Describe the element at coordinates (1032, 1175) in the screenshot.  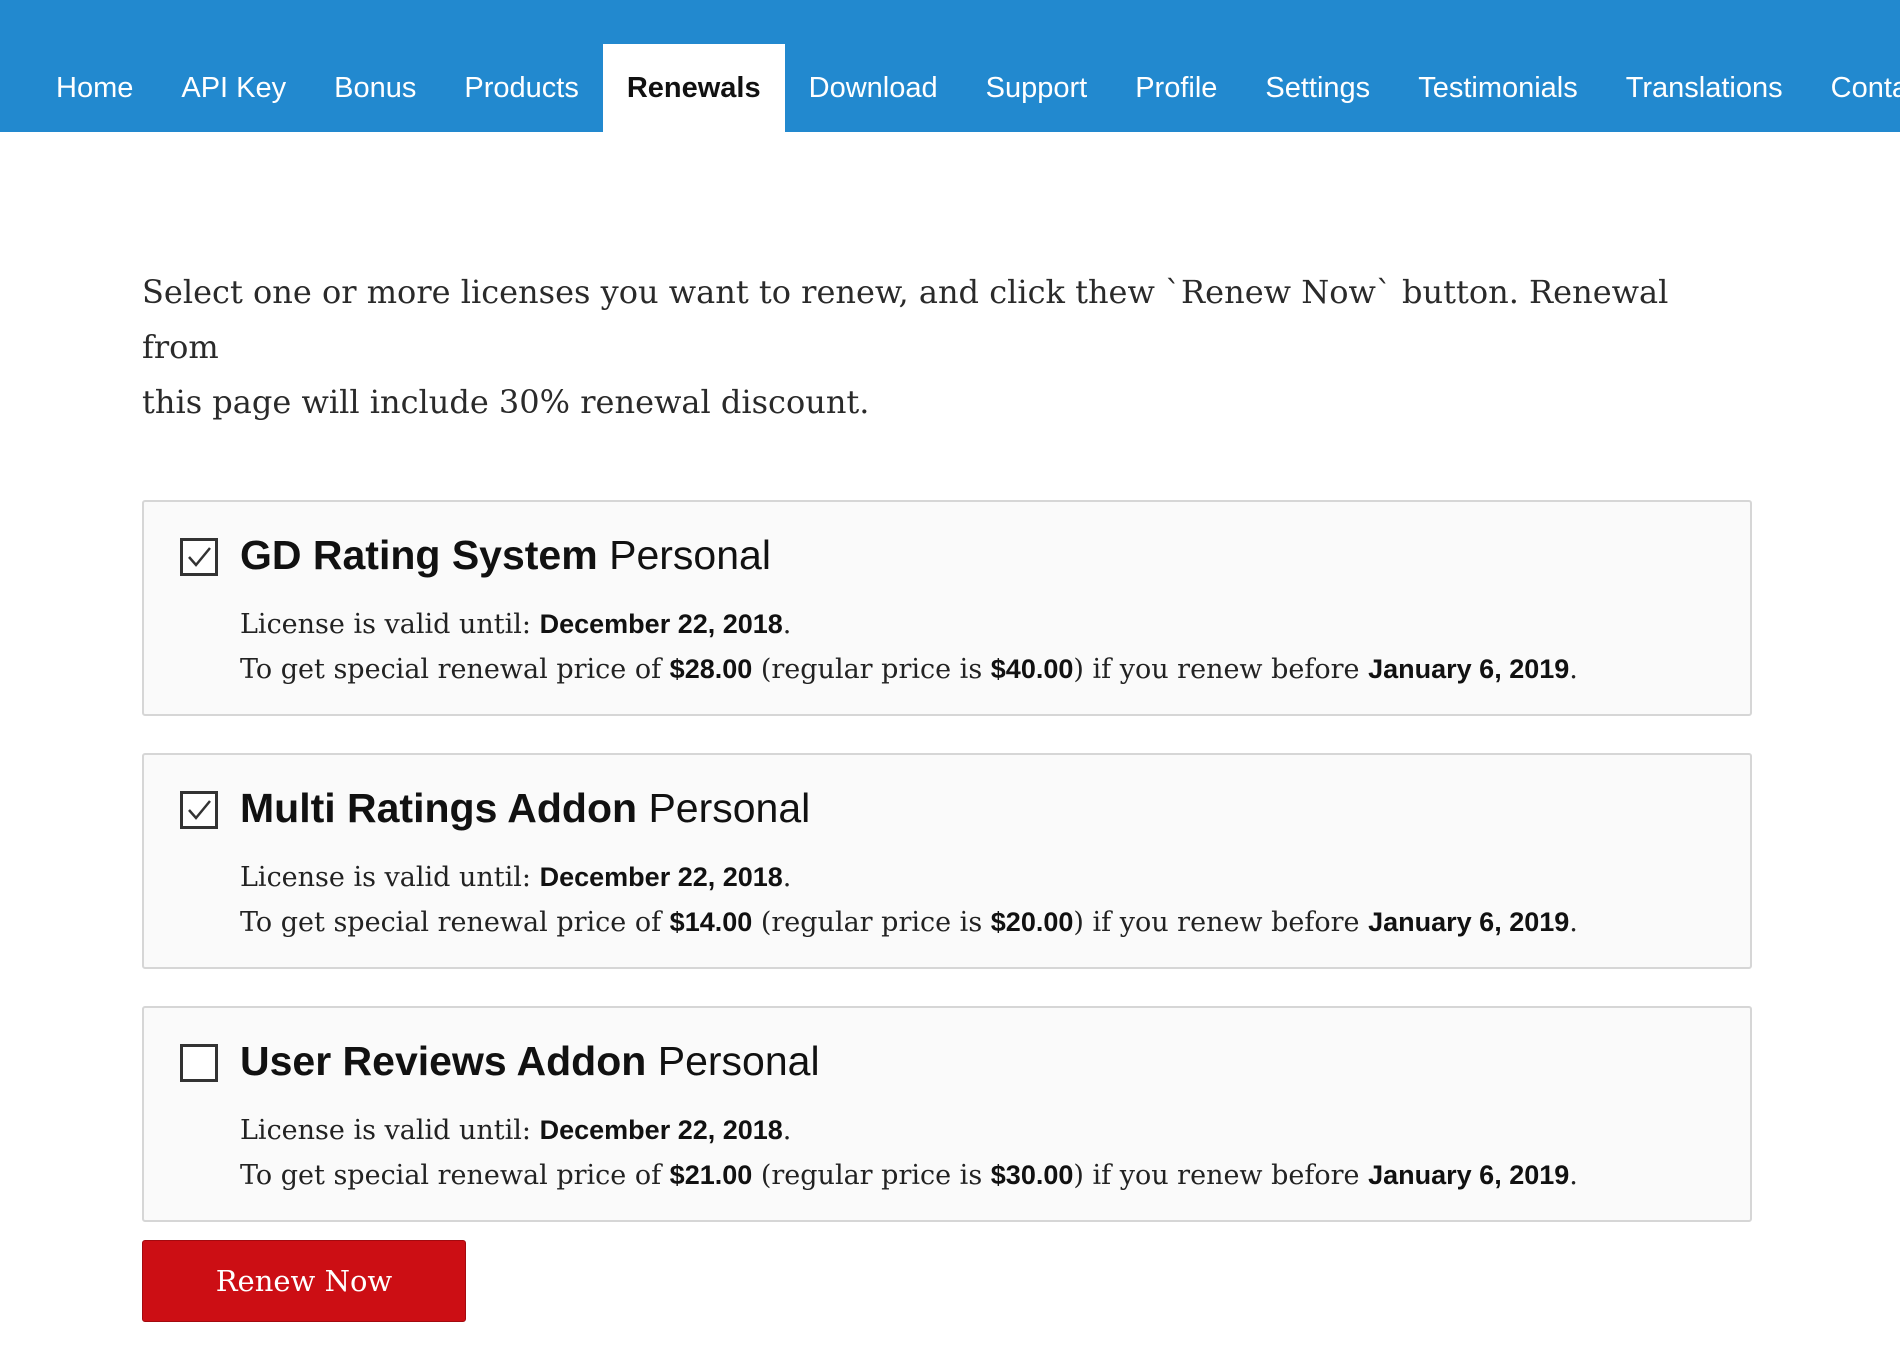
I see `regular-price: $30.00` at that location.